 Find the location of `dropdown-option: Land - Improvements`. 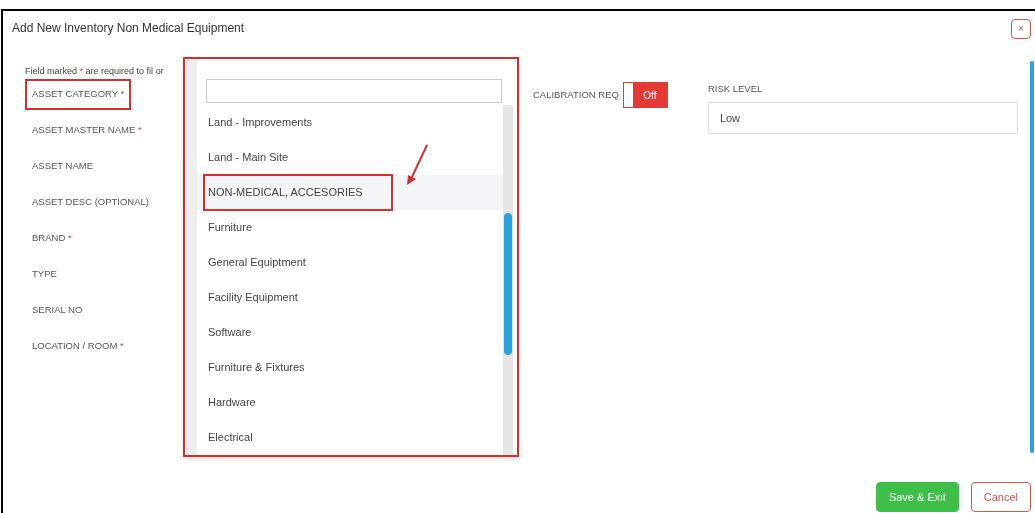

dropdown-option: Land - Improvements is located at coordinates (350, 122).